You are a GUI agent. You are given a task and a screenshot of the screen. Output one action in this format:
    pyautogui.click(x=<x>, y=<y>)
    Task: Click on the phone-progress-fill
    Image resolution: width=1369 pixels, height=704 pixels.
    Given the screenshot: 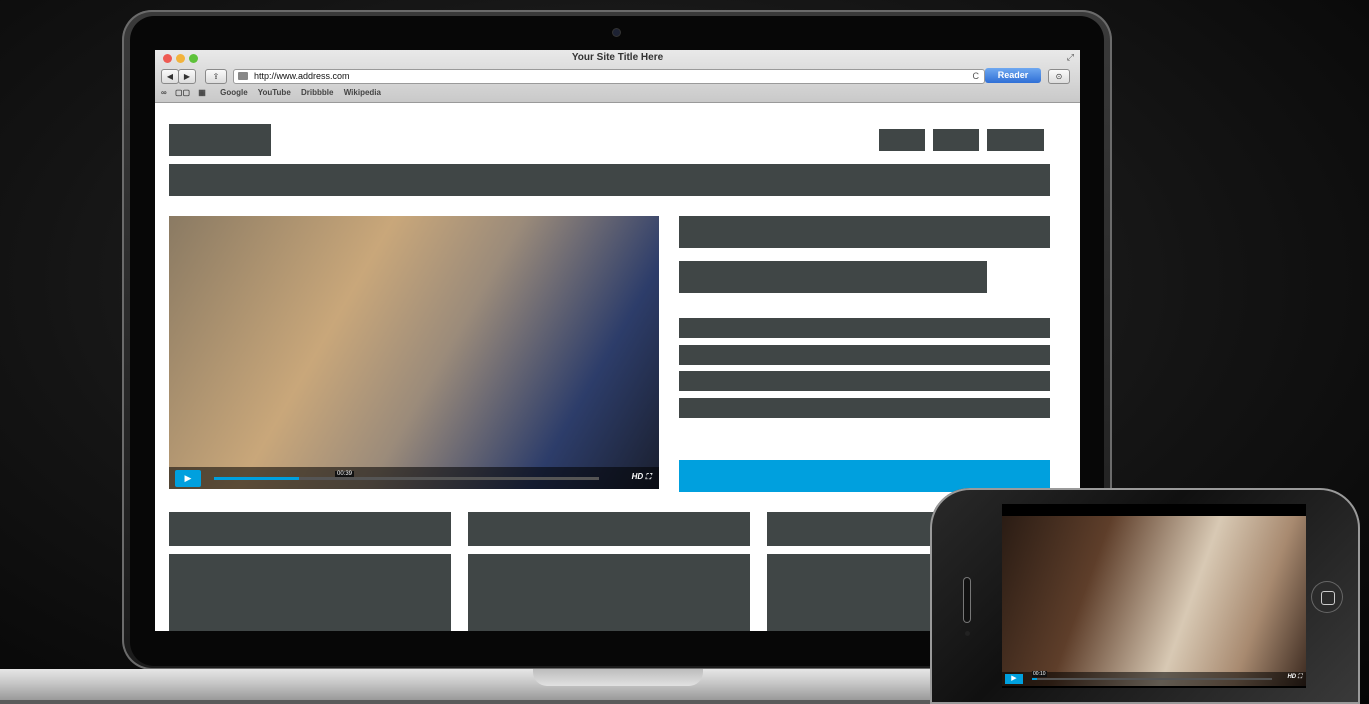 What is the action you would take?
    pyautogui.click(x=1034, y=679)
    